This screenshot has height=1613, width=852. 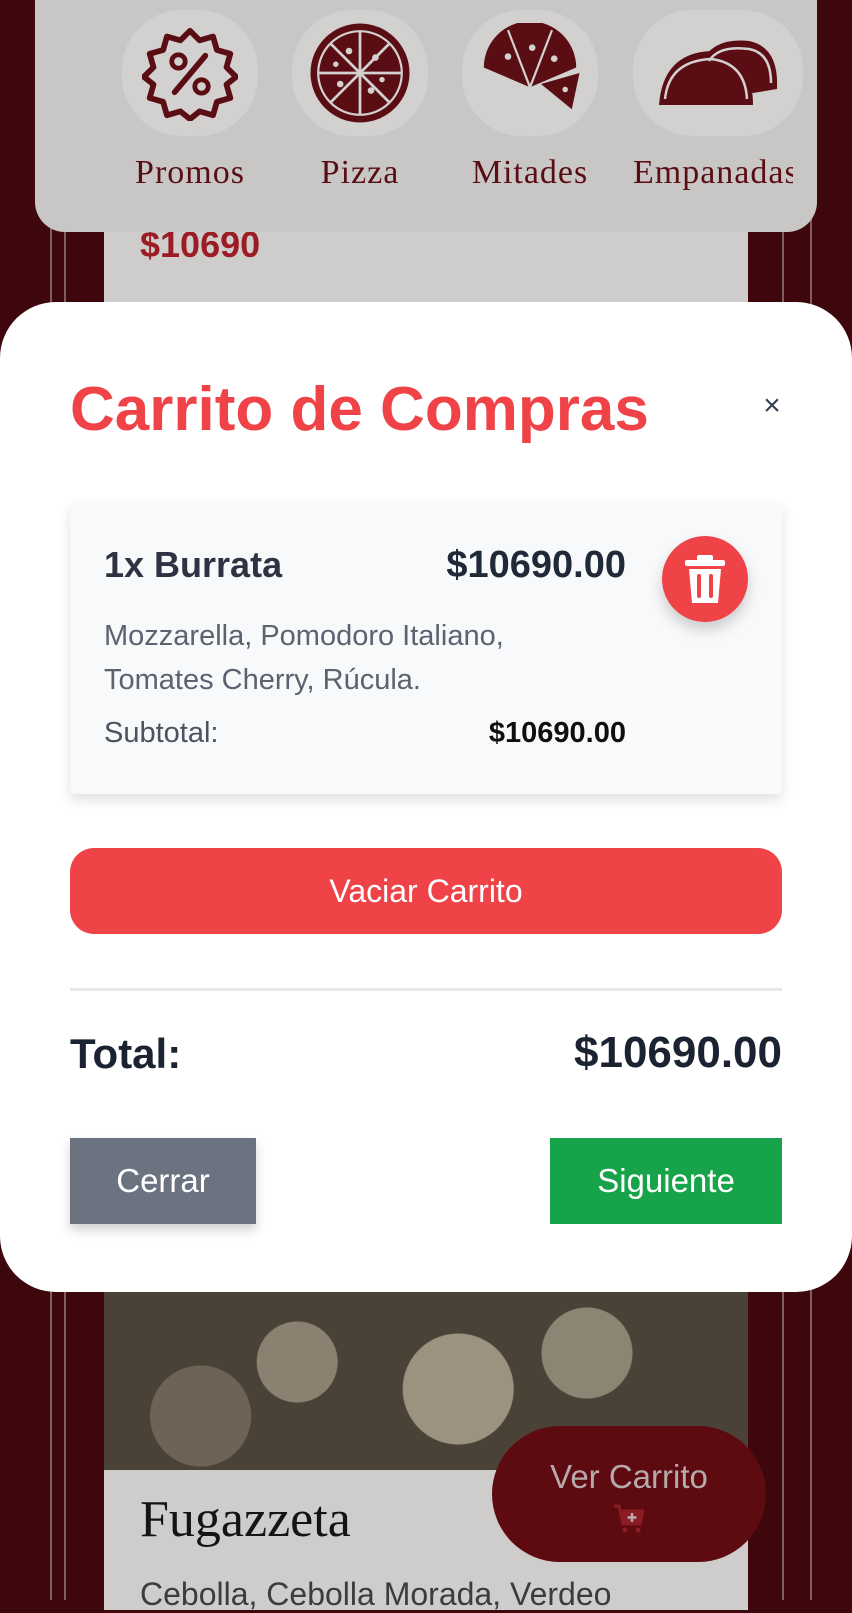 What do you see at coordinates (360, 73) in the screenshot?
I see `pizza-icon` at bounding box center [360, 73].